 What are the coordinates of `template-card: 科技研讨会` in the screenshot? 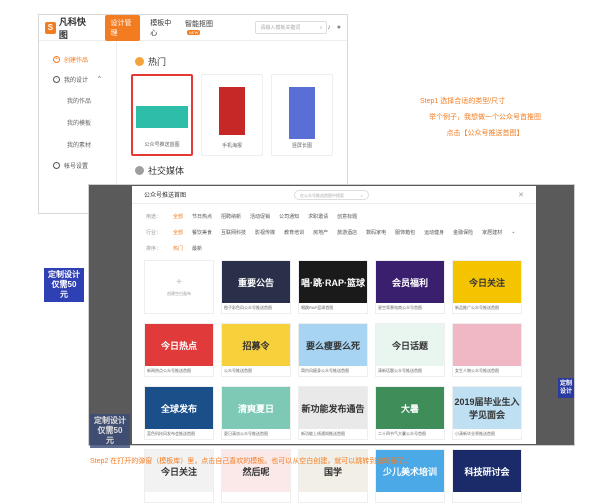 It's located at (487, 476).